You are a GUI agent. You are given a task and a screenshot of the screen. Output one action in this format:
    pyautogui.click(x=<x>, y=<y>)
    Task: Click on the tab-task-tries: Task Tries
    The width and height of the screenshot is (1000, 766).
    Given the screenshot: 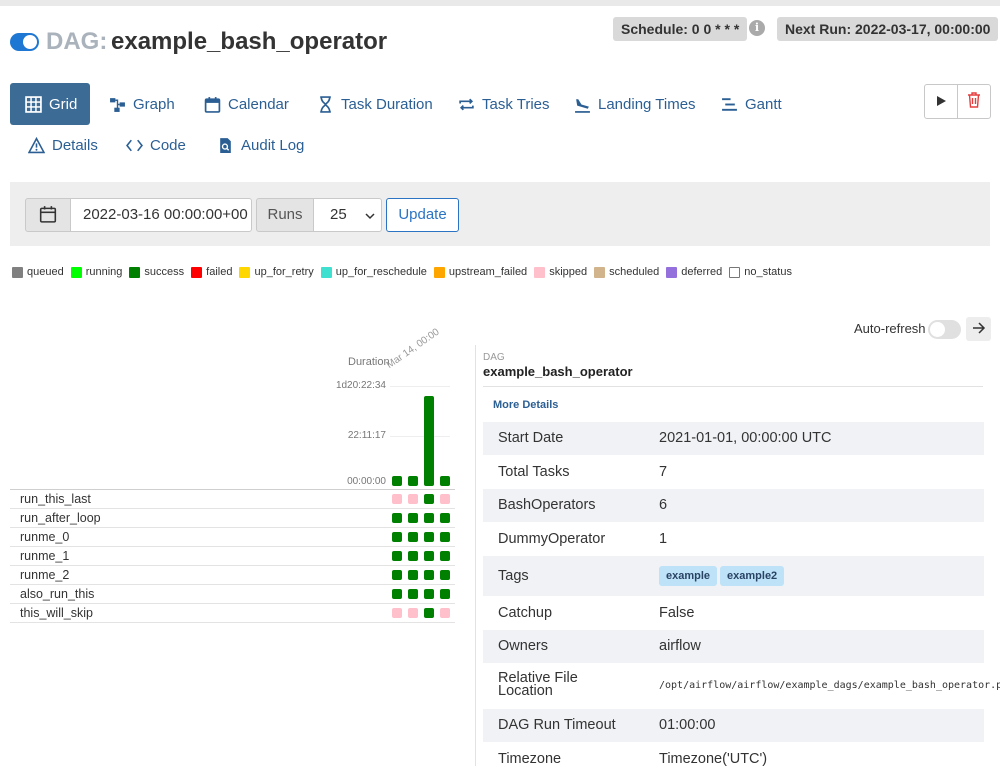 What is the action you would take?
    pyautogui.click(x=504, y=104)
    